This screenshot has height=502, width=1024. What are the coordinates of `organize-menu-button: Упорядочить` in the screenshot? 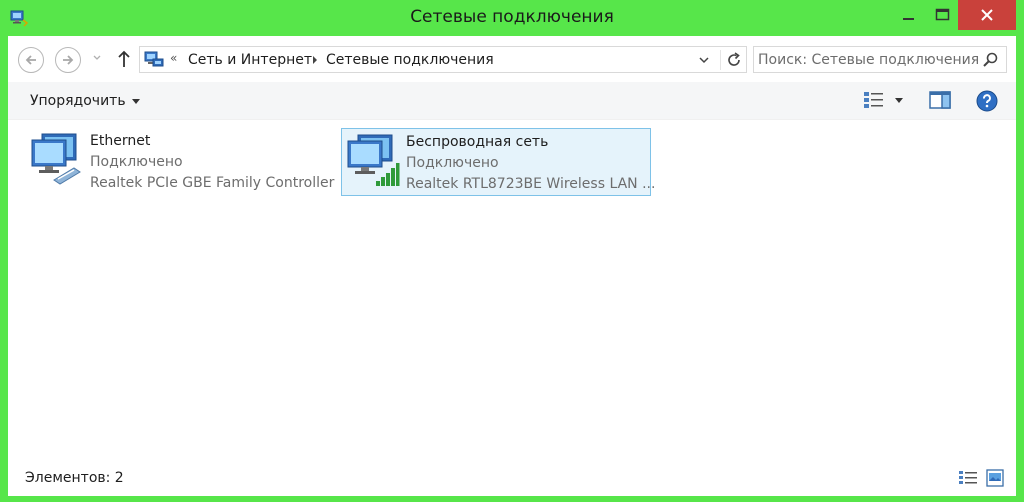 It's located at (85, 101).